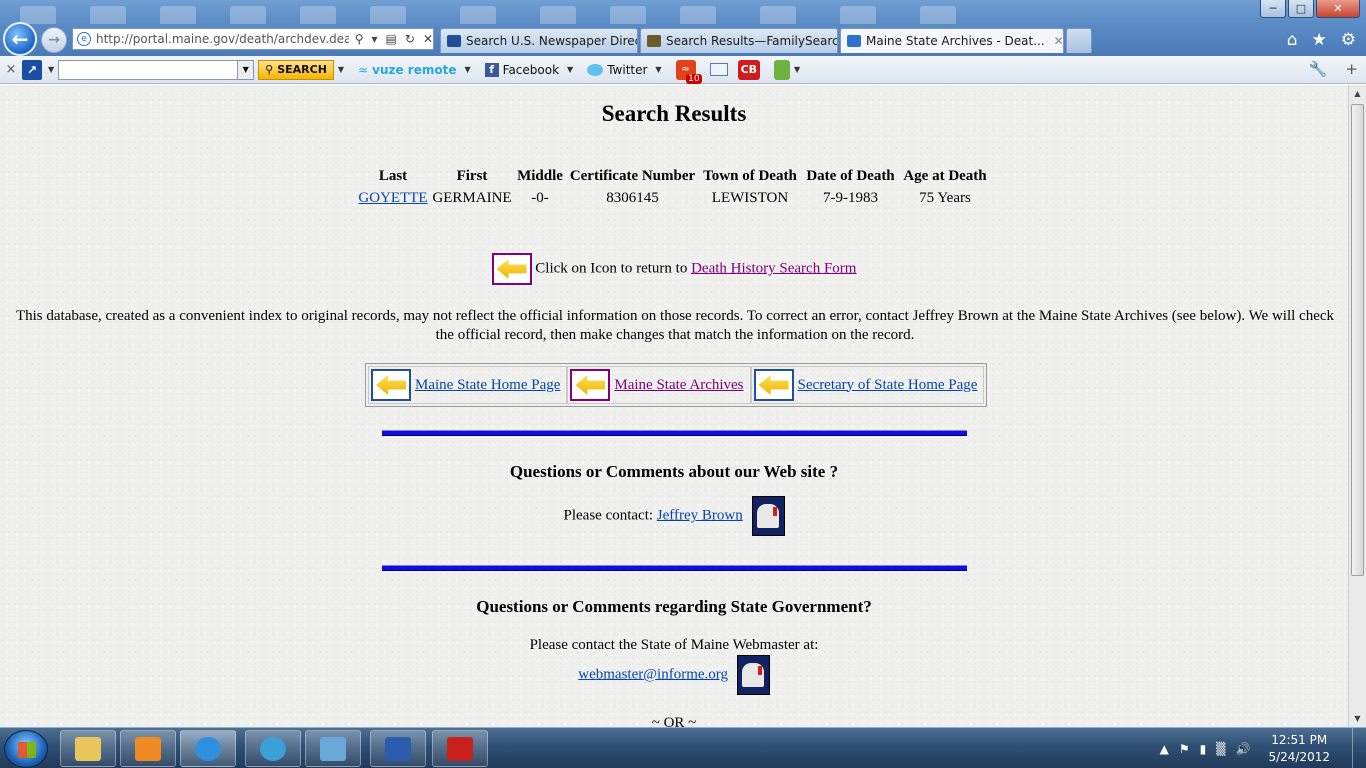 Image resolution: width=1366 pixels, height=768 pixels. What do you see at coordinates (454, 41) in the screenshot?
I see `newspaper-site-icon` at bounding box center [454, 41].